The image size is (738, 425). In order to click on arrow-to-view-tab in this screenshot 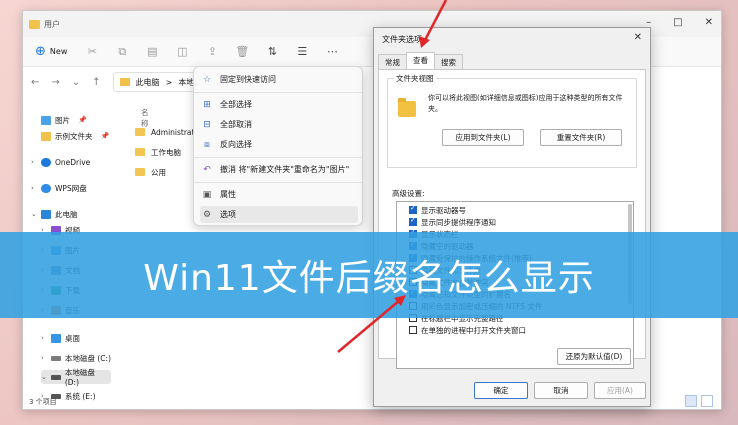, I will do `click(433, 24)`.